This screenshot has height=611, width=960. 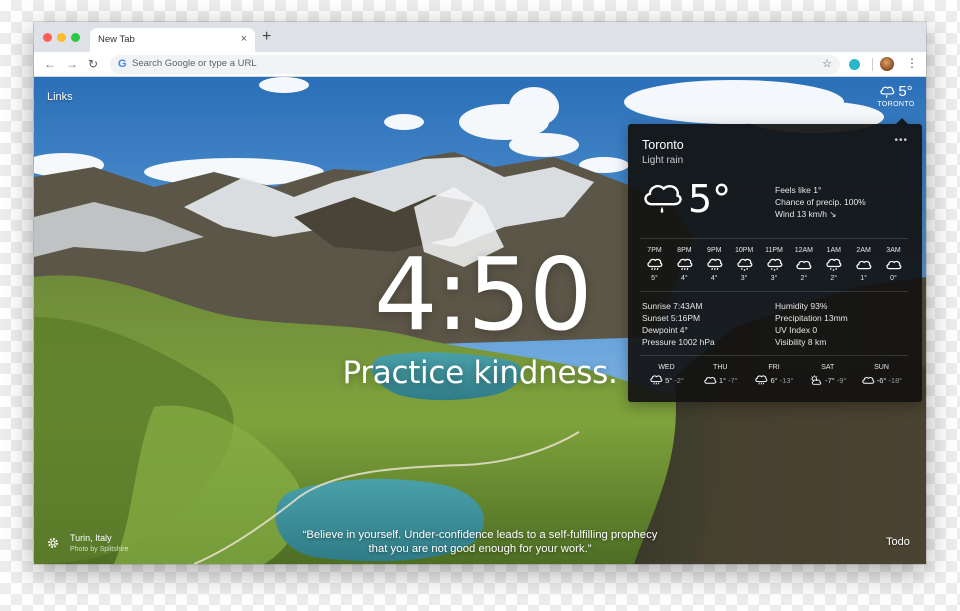 I want to click on tab-close-icon: ×, so click(x=244, y=39).